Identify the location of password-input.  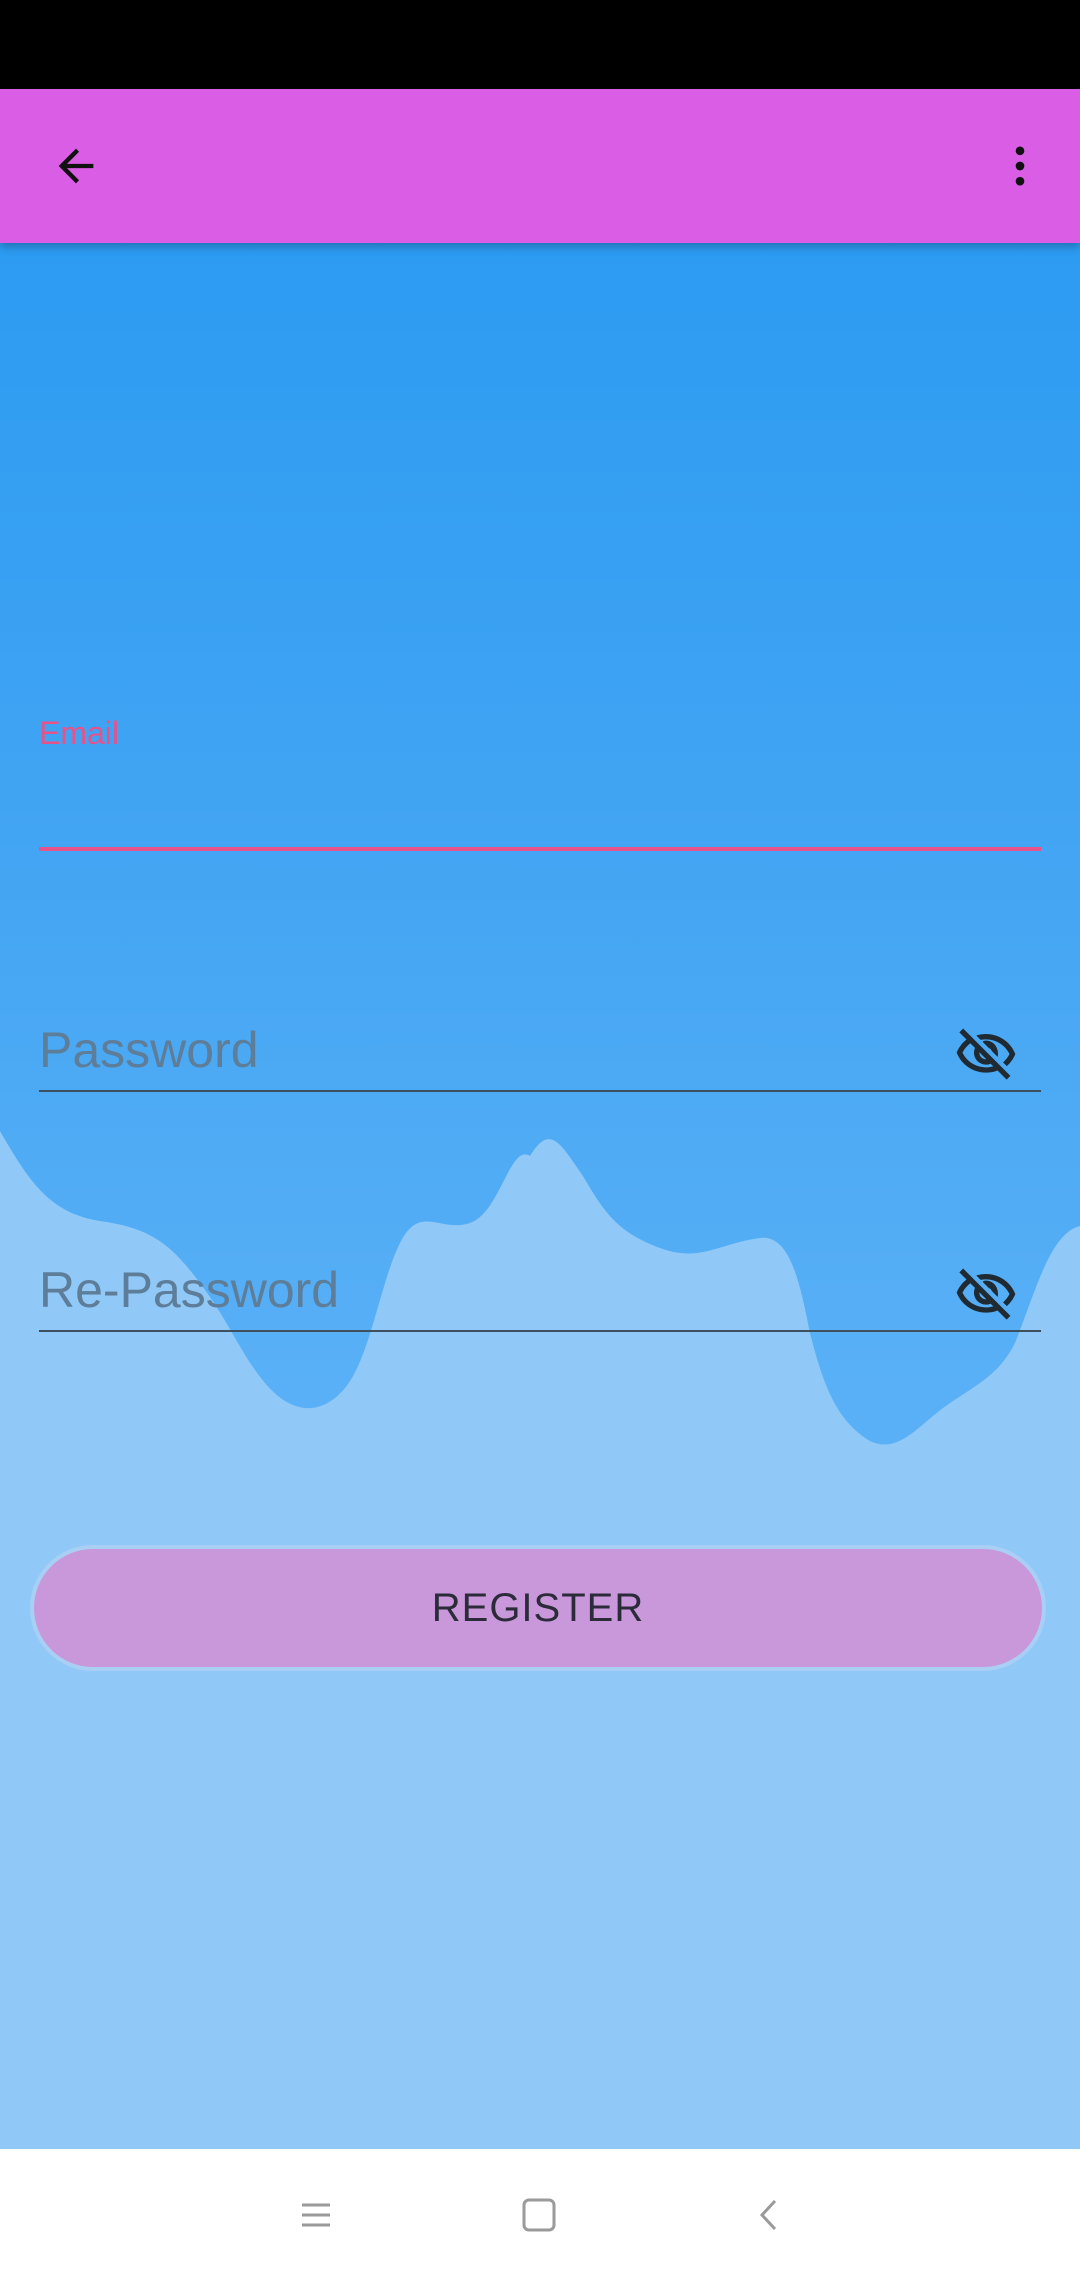
(489, 1050).